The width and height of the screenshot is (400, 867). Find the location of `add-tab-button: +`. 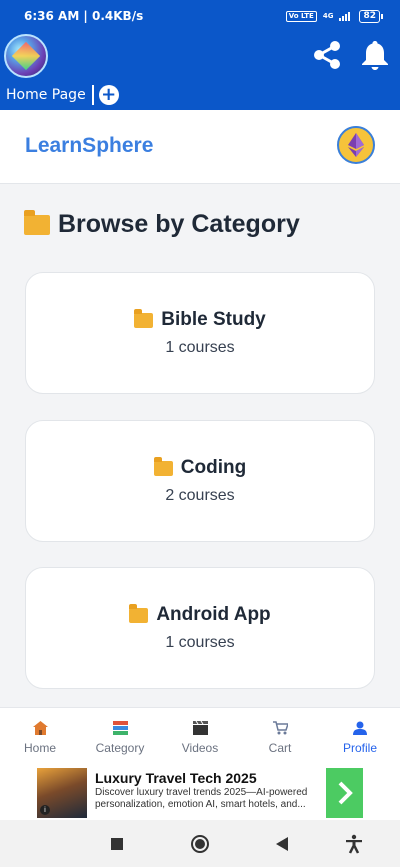

add-tab-button: + is located at coordinates (108, 94).